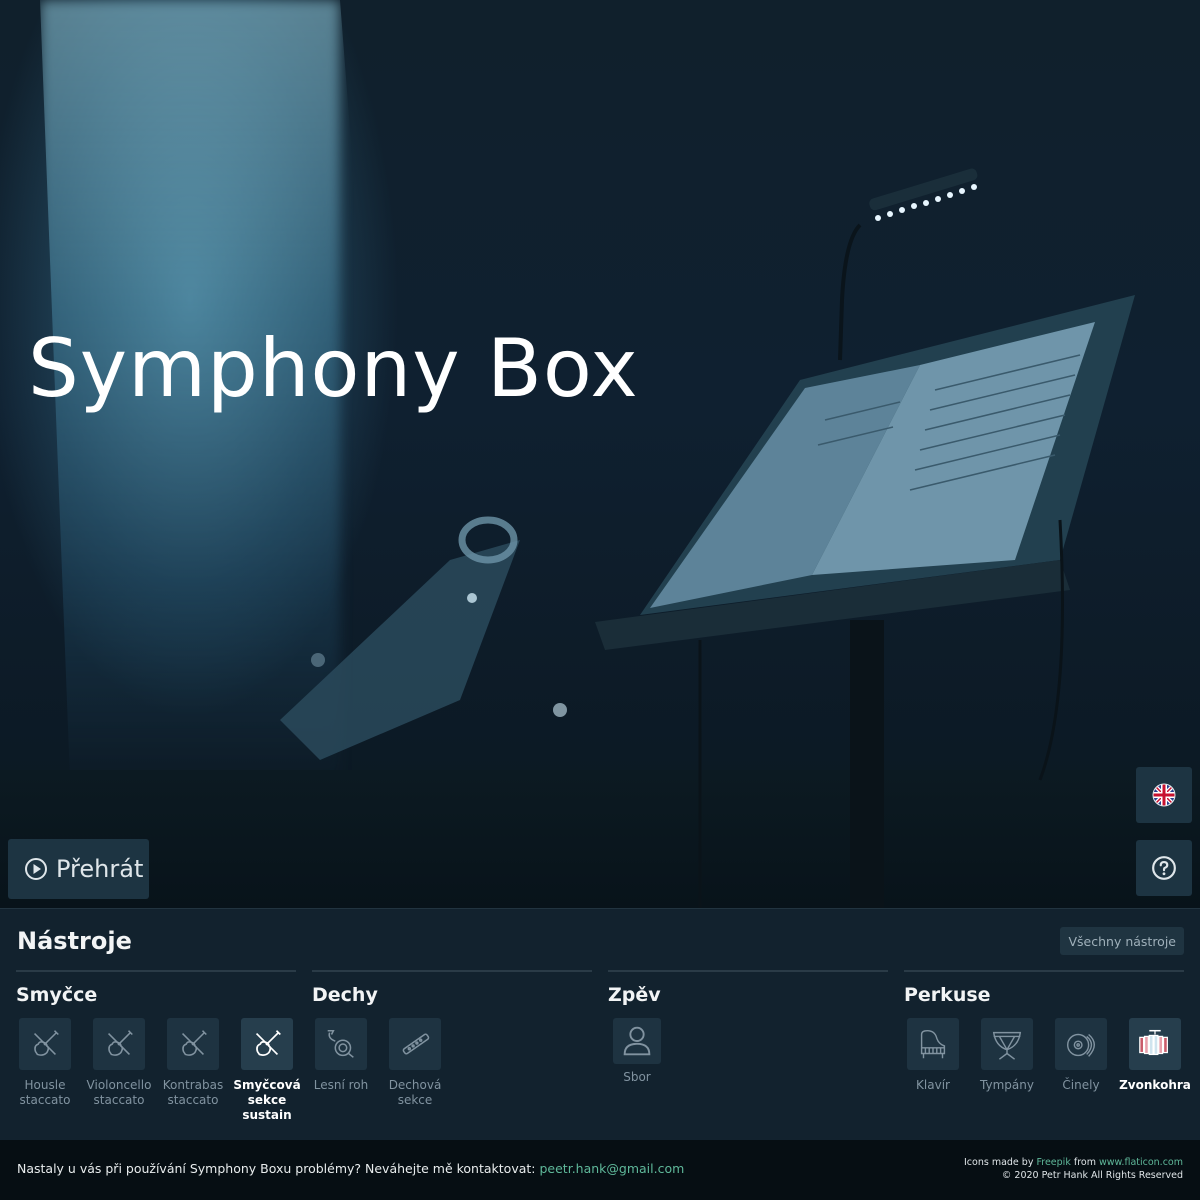 The image size is (1200, 1200). I want to click on instrument-label: Sbor, so click(637, 1077).